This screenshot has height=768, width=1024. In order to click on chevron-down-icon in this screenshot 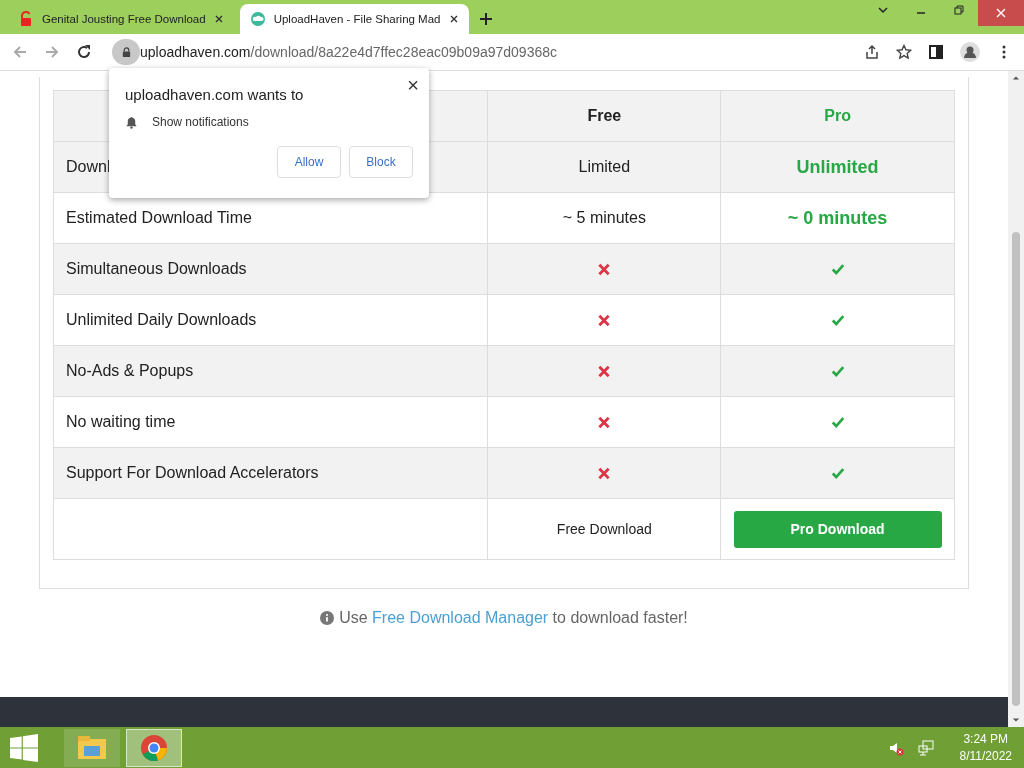, I will do `click(883, 10)`.